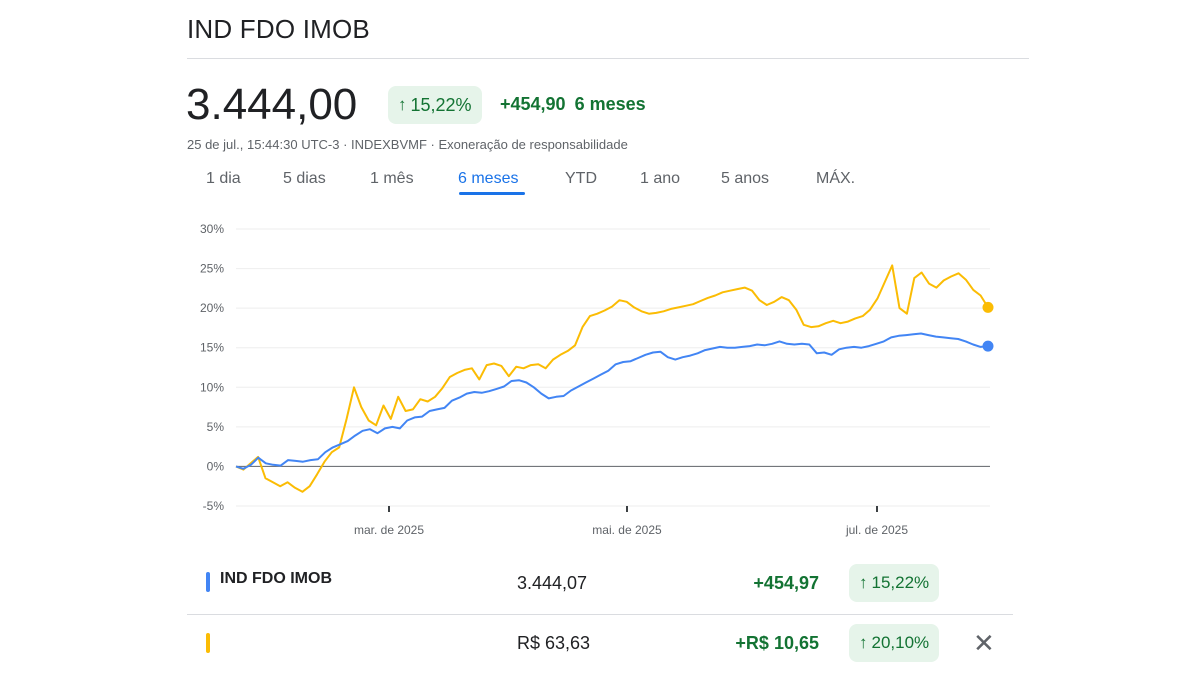 The image size is (1200, 675). I want to click on row-change-percent: 15,22%, so click(900, 582).